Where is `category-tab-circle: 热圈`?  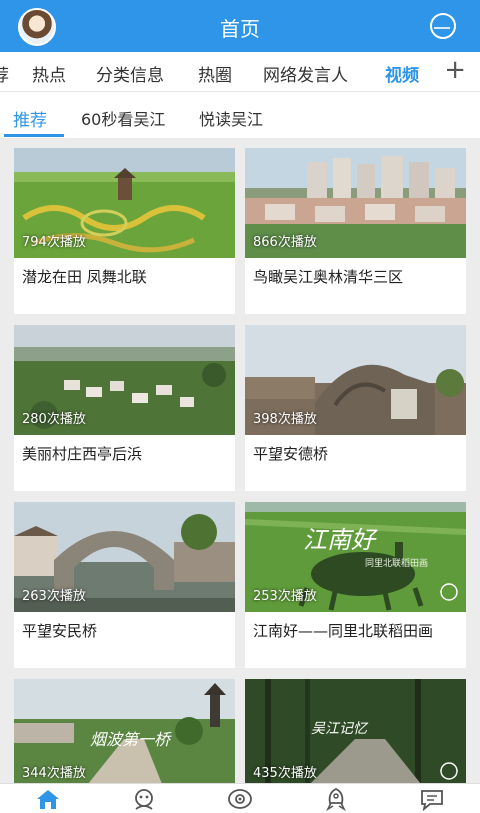 category-tab-circle: 热圈 is located at coordinates (215, 73).